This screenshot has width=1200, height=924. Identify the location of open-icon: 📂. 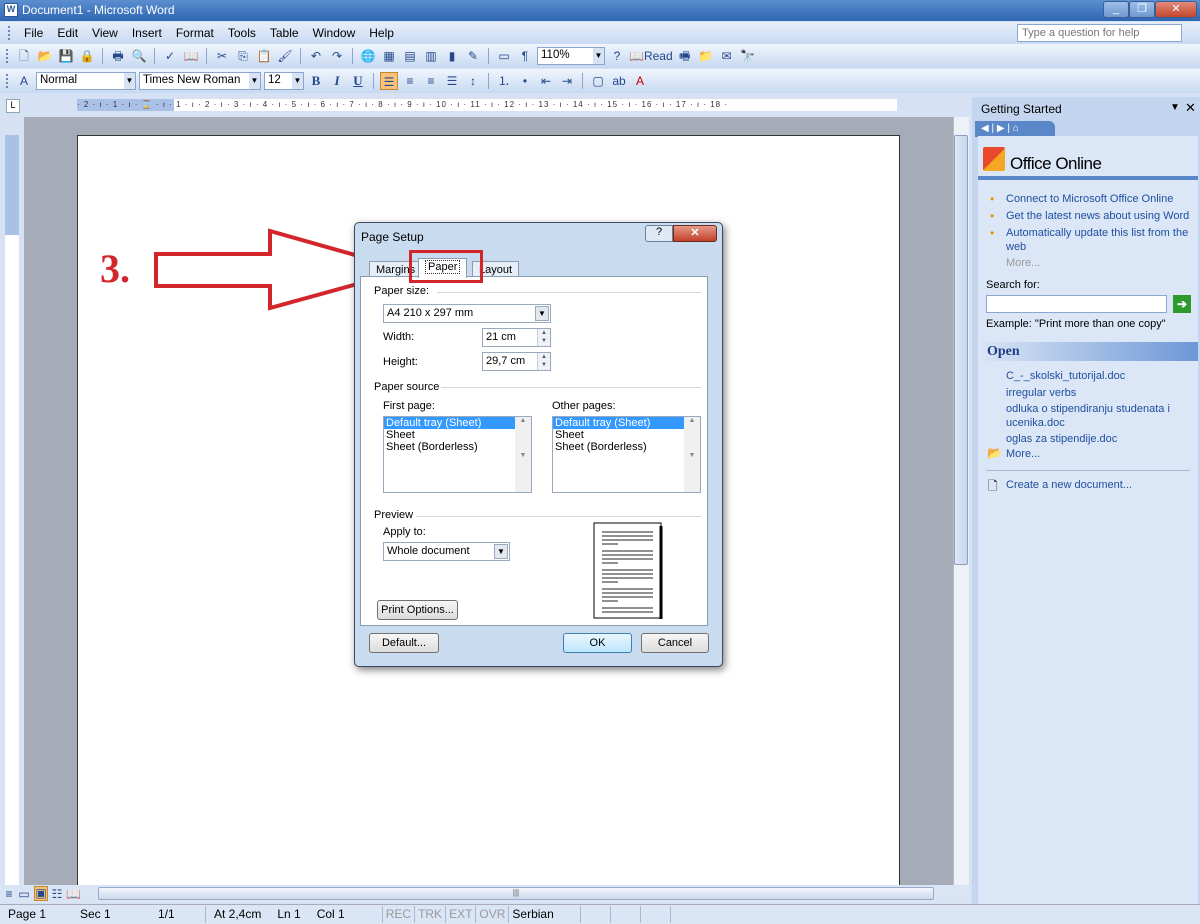
(45, 56).